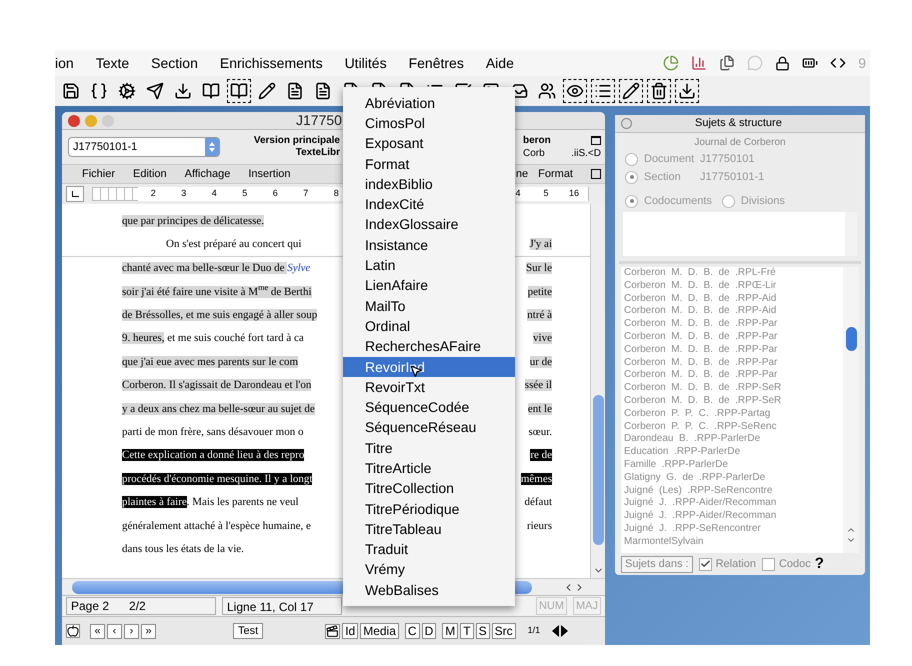 The image size is (912, 666). What do you see at coordinates (210, 502) in the screenshot?
I see `text-line: plaintes à faire. Mais les parents ne veul` at bounding box center [210, 502].